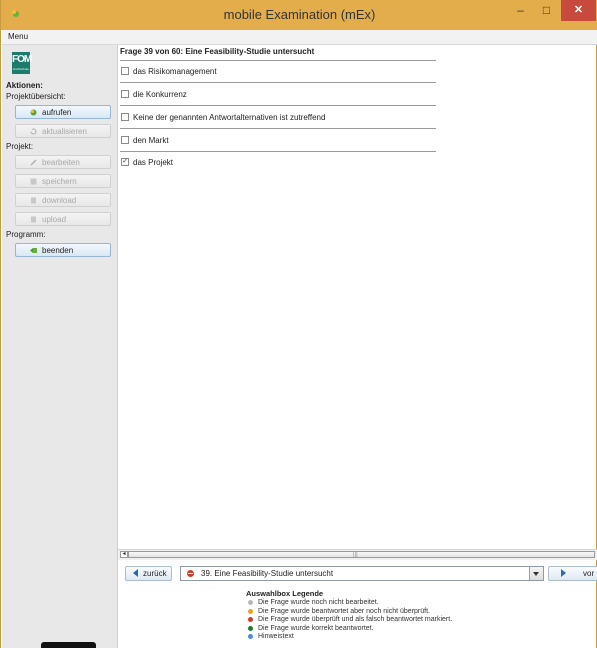 This screenshot has height=648, width=597. What do you see at coordinates (572, 573) in the screenshot?
I see `forward-button: vor` at bounding box center [572, 573].